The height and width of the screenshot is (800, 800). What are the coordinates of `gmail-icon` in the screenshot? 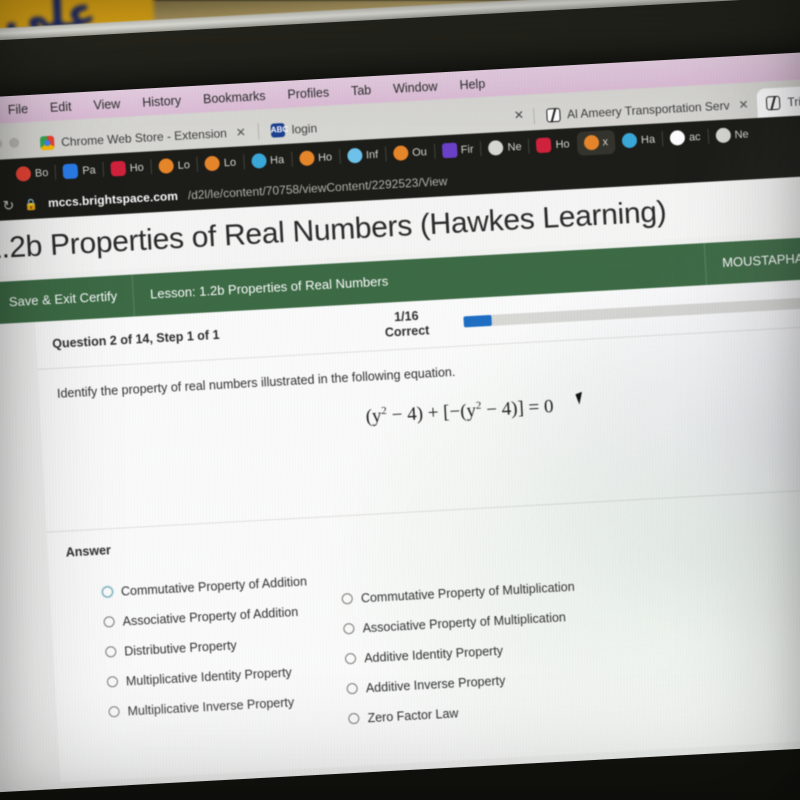 It's located at (23, 173).